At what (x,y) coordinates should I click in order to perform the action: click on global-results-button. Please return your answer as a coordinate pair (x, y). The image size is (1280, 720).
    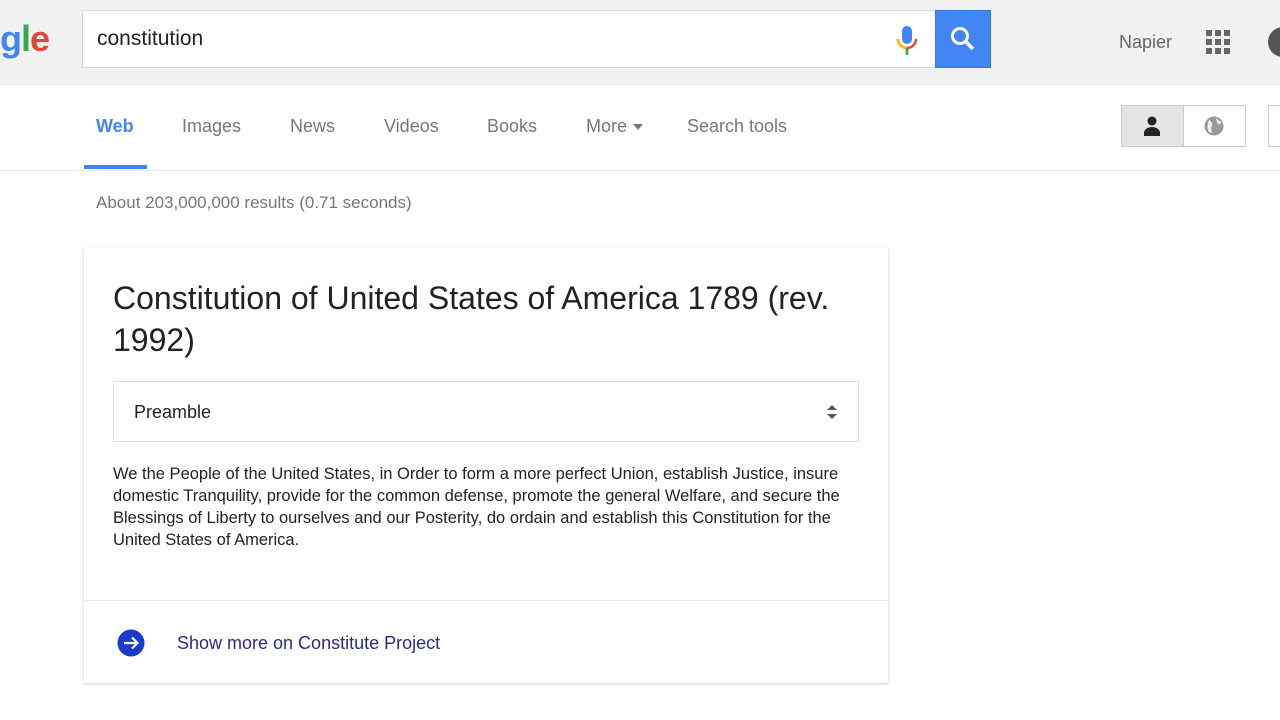
    Looking at the image, I should click on (1215, 126).